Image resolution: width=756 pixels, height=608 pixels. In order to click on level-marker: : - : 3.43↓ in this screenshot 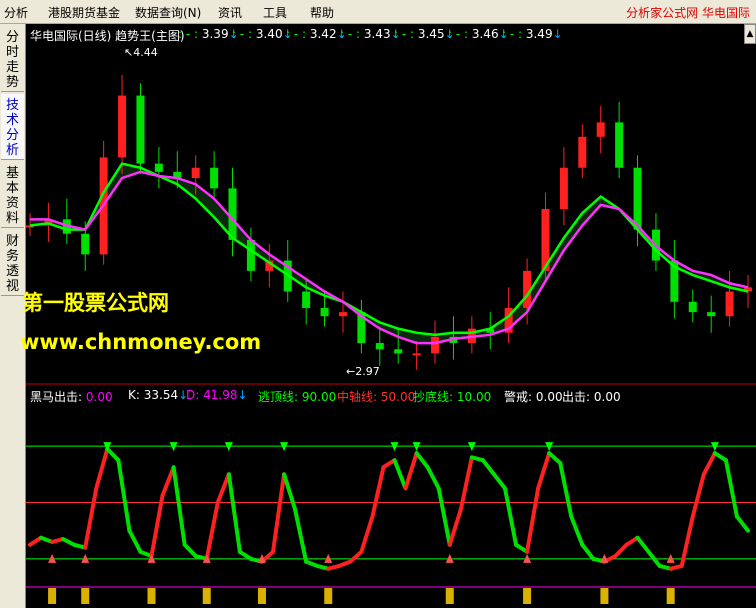, I will do `click(370, 34)`.